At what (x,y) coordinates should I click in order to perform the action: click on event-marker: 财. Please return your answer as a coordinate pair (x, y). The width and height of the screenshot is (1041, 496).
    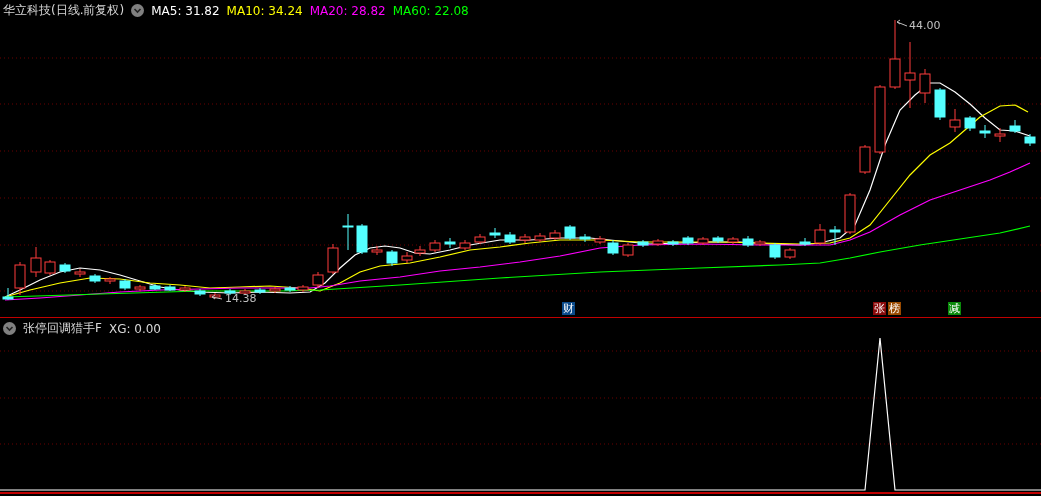
    Looking at the image, I should click on (568, 308).